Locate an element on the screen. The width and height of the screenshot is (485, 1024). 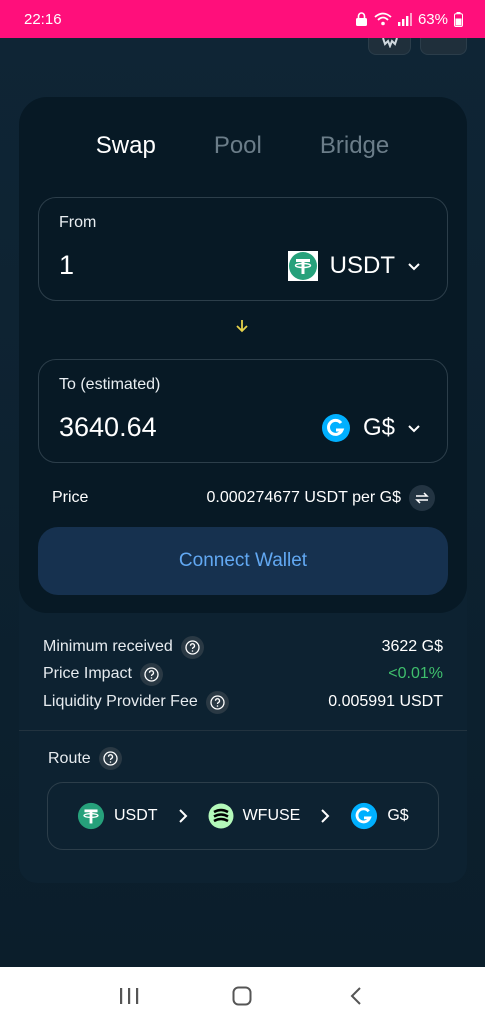
lp-fee-label-group: Liquidity Provider Fee is located at coordinates (136, 702).